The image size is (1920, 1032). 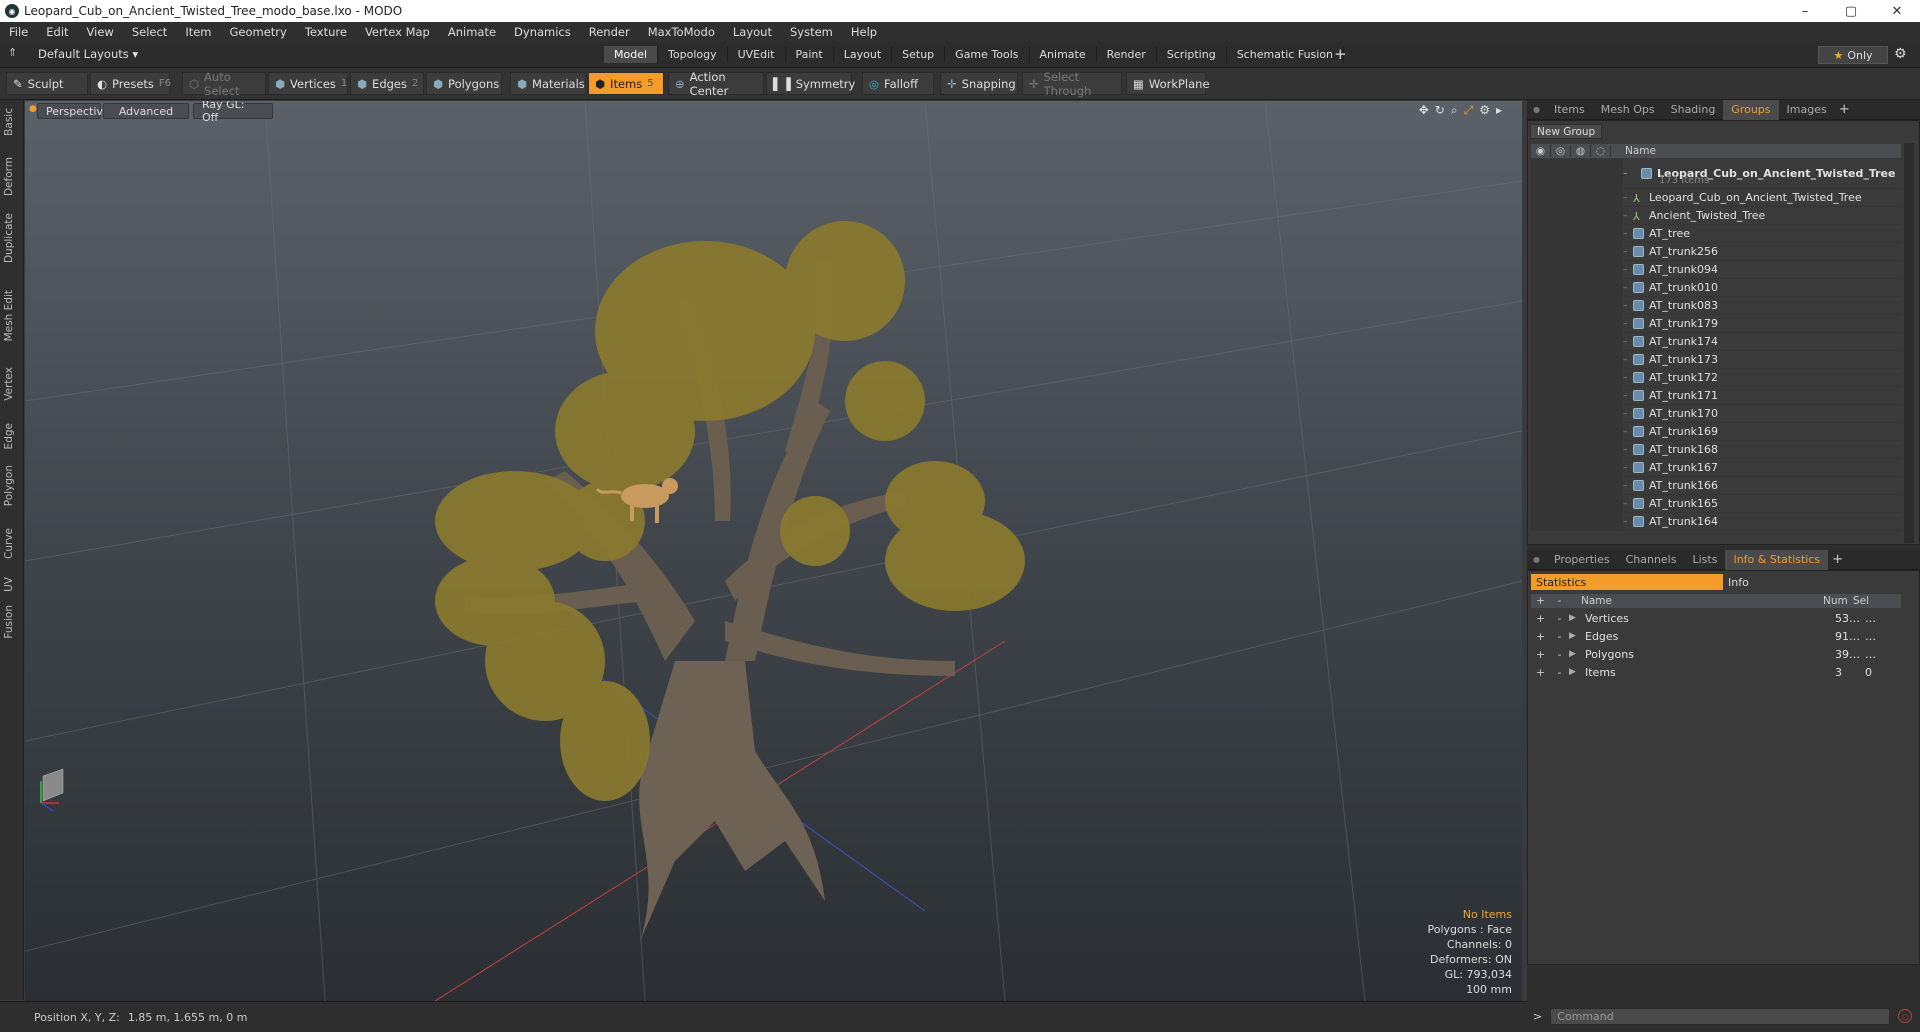 I want to click on auto-select-button: ⬡ Auto Select, so click(x=224, y=84).